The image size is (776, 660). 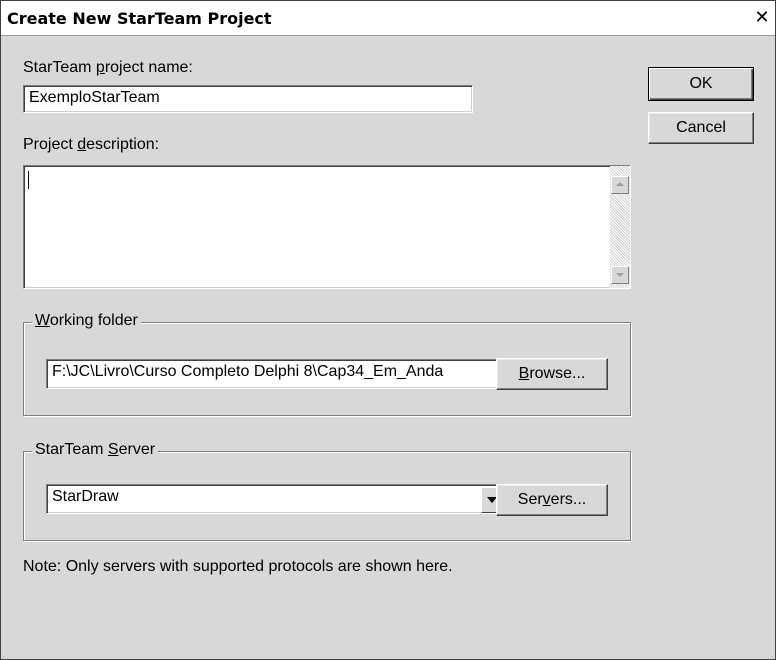 What do you see at coordinates (276, 499) in the screenshot?
I see `server-select: StarDraw` at bounding box center [276, 499].